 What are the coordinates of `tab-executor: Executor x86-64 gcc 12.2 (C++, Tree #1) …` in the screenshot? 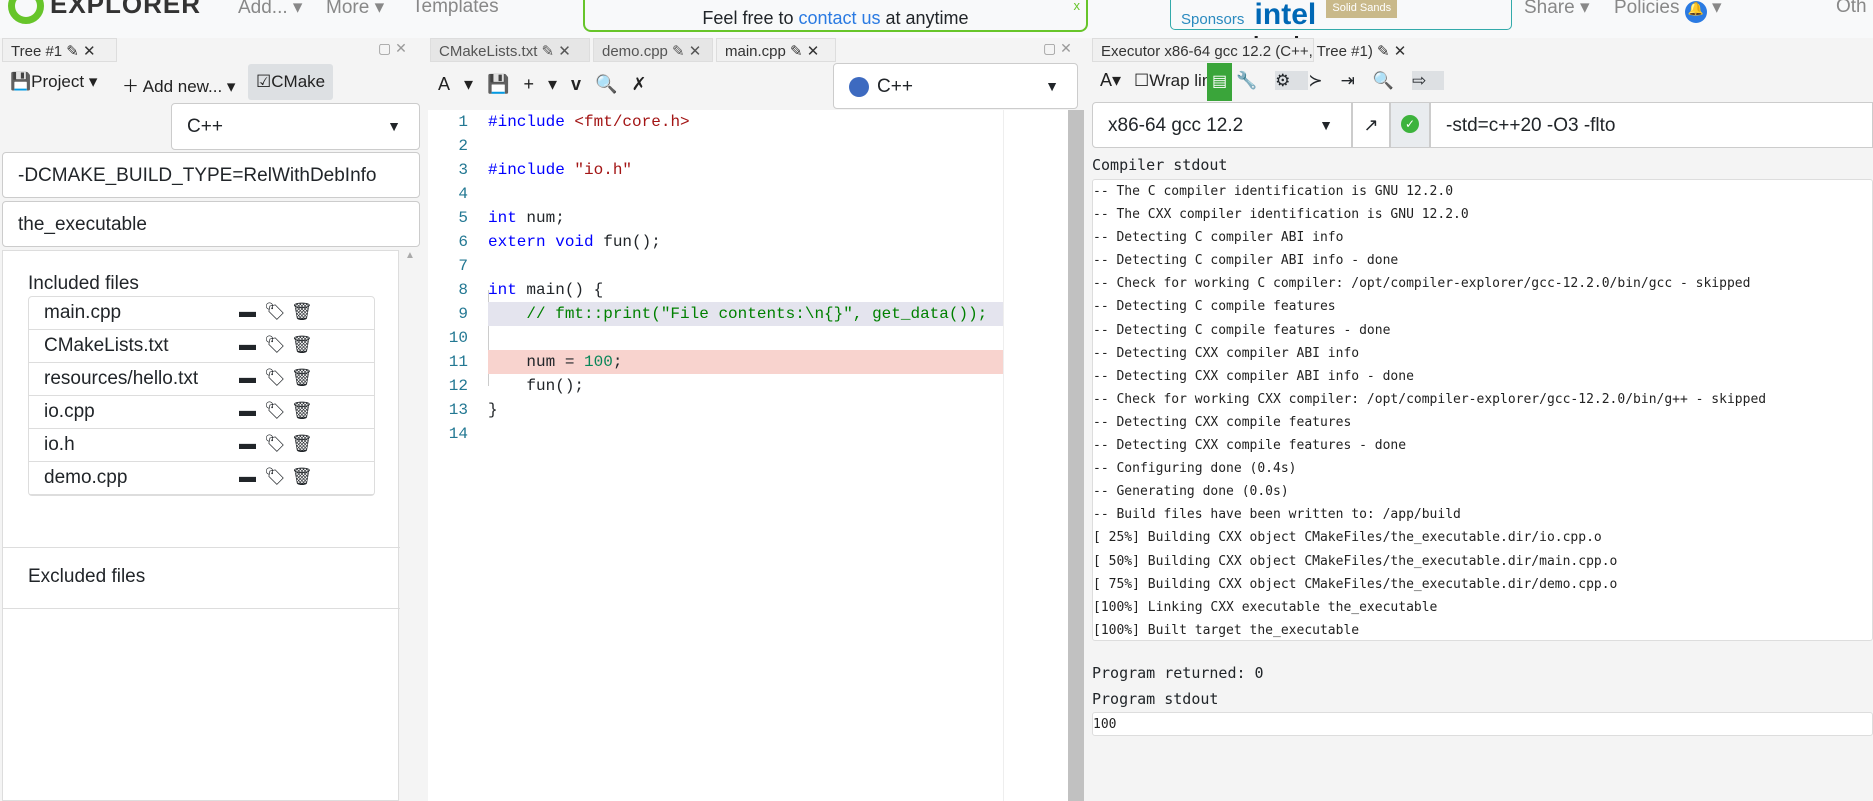 It's located at (1249, 50).